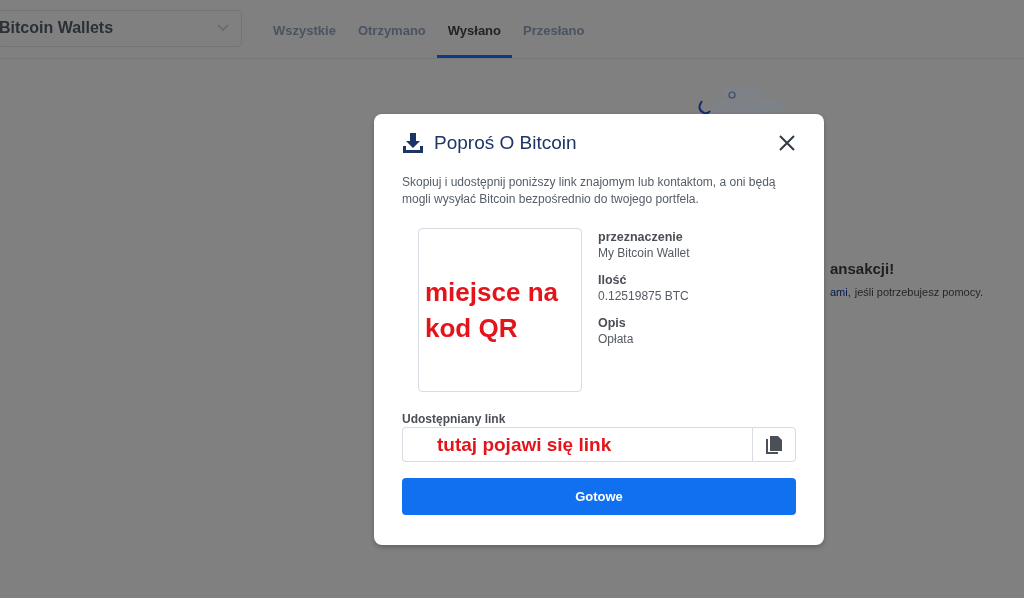 Image resolution: width=1024 pixels, height=598 pixels. Describe the element at coordinates (840, 292) in the screenshot. I see `contact-link: ami,` at that location.